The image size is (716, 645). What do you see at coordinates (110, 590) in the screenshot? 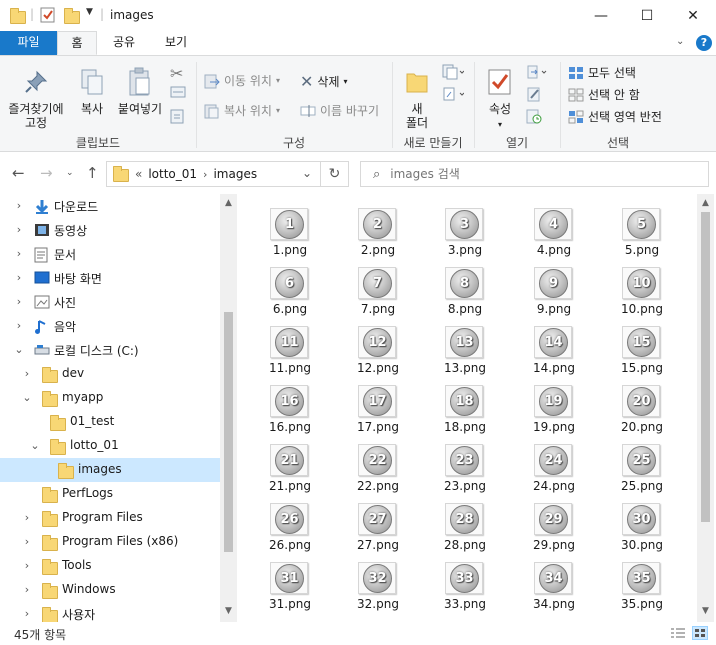
I see `tree-item: › Windows` at bounding box center [110, 590].